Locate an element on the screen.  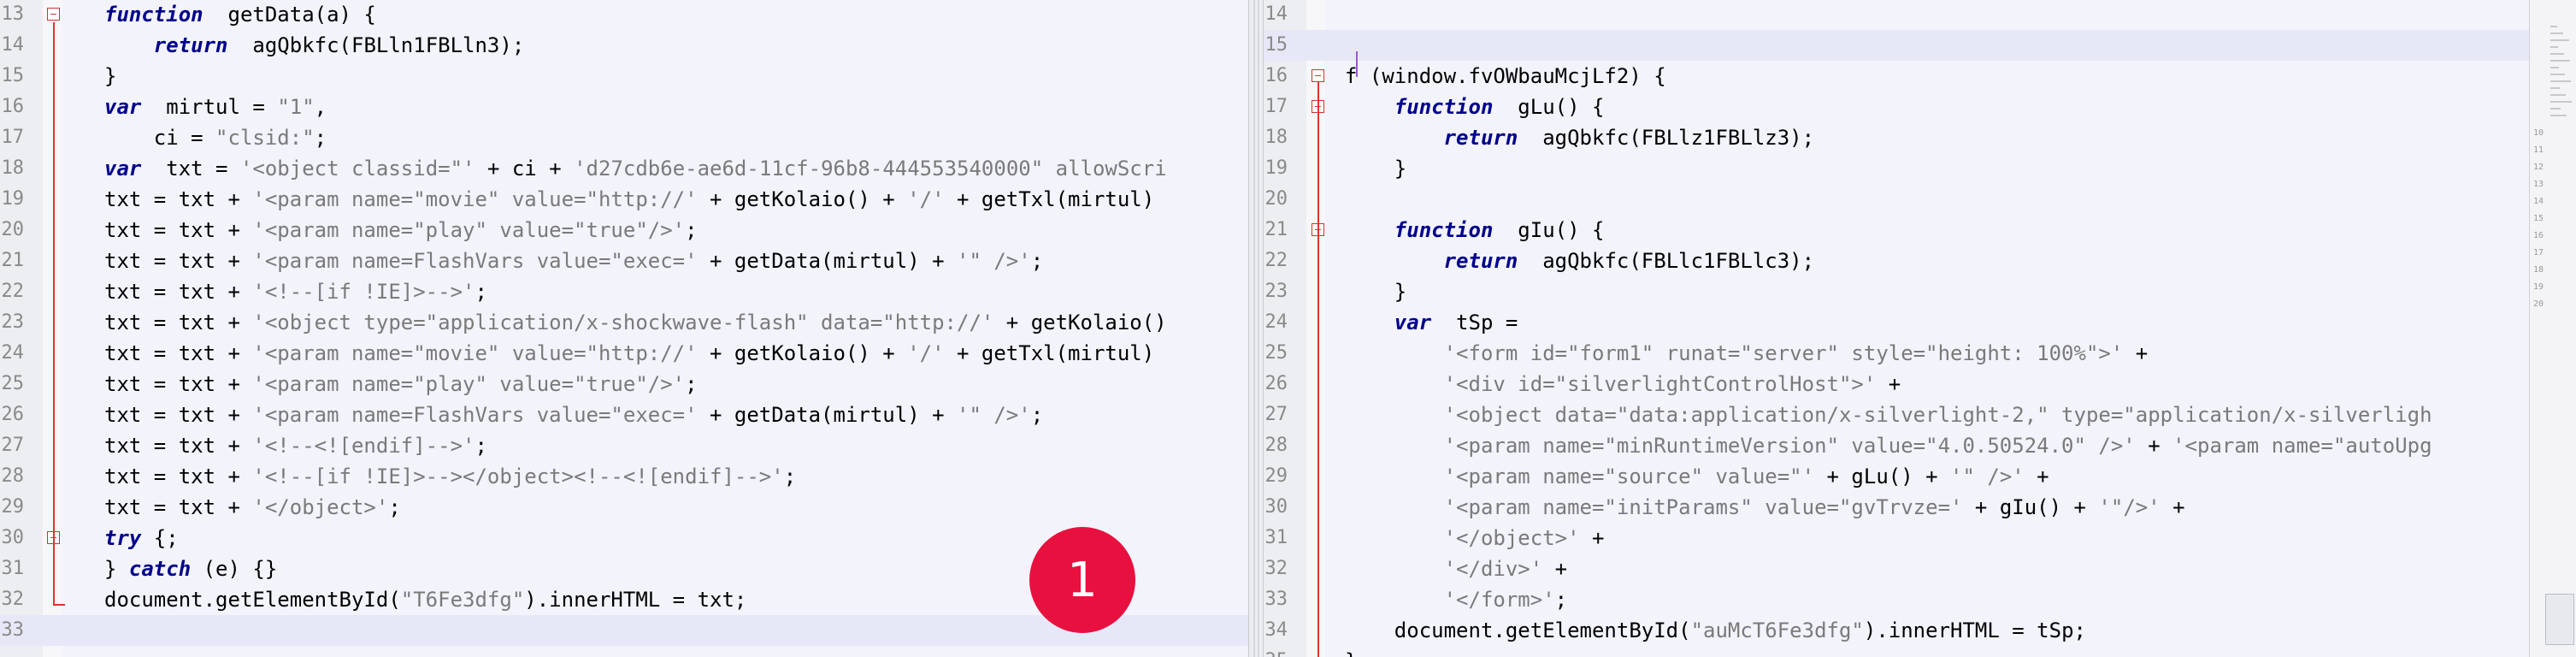
code-line: 29 txt = txt + '</object>'; is located at coordinates (624, 507).